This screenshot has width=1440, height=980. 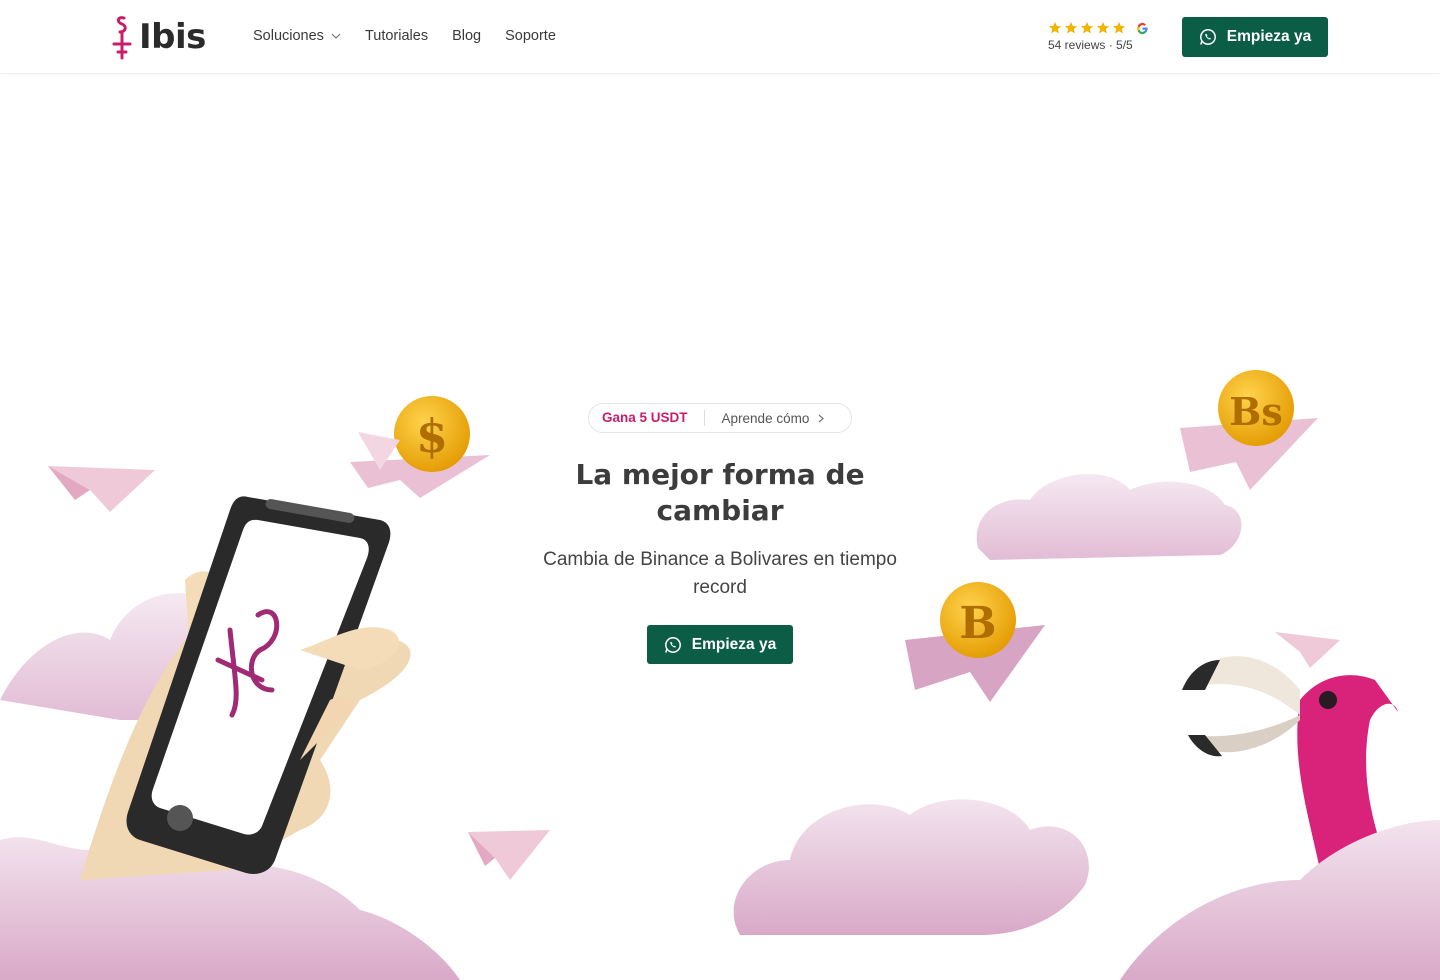 I want to click on reviews-widget: 54 reviews · 5/5, so click(x=1098, y=36).